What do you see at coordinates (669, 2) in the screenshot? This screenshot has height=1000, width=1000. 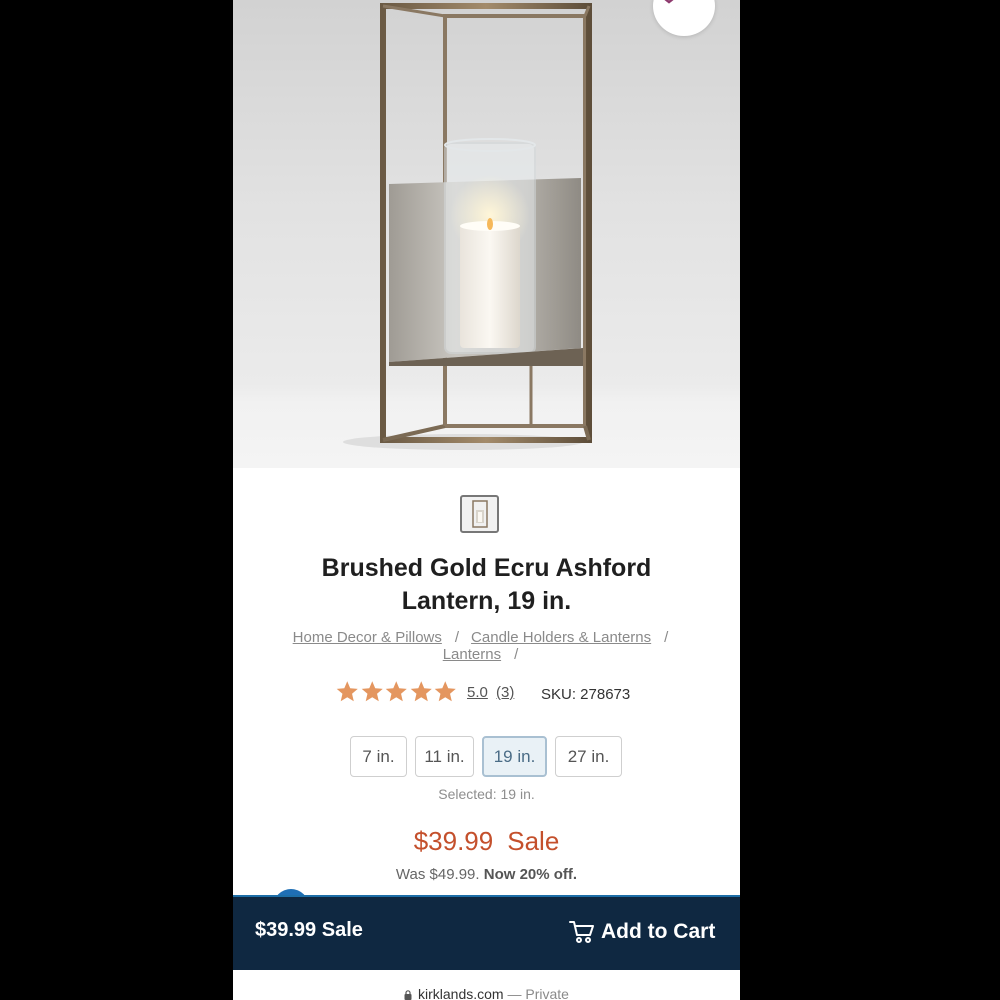 I see `heart-outline-icon` at bounding box center [669, 2].